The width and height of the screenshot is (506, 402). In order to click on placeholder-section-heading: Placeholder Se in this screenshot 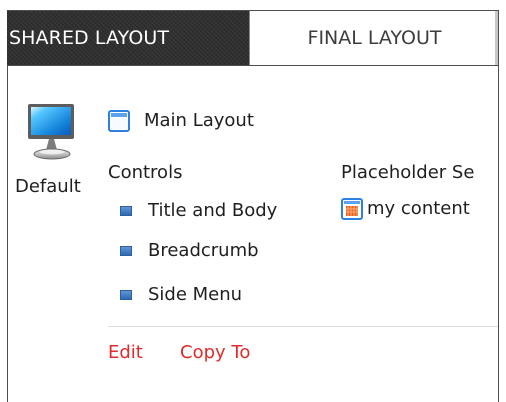, I will do `click(408, 172)`.